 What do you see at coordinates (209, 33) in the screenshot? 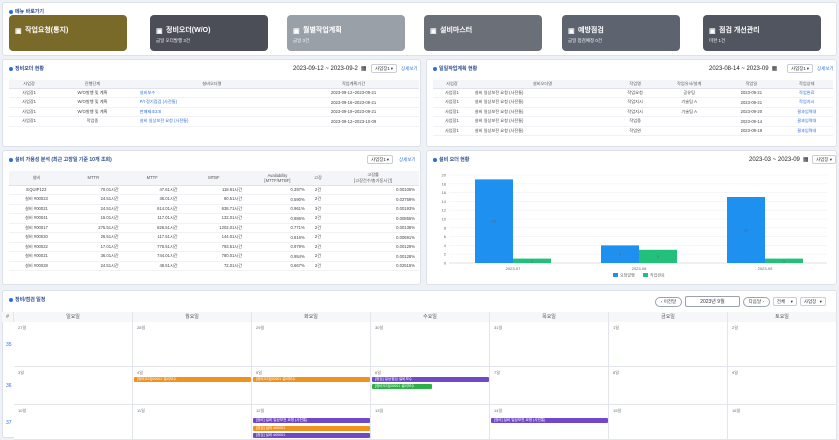
I see `menu-card-2: ▣ 정비오더(W/O) 금일 오더발행 3건` at bounding box center [209, 33].